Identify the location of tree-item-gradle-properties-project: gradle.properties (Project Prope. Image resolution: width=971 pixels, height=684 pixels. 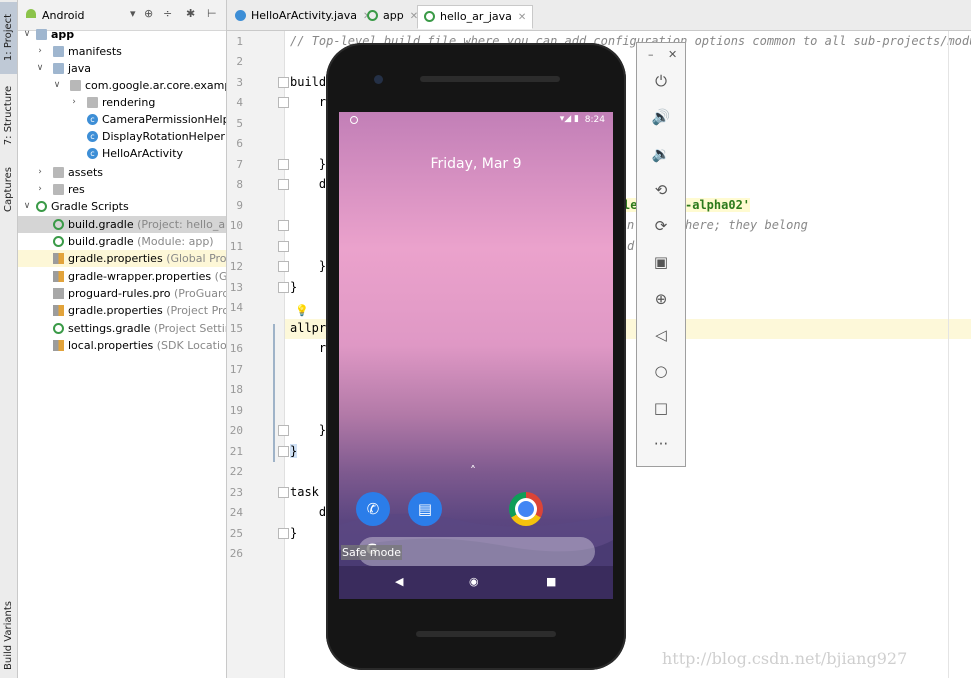
(122, 310).